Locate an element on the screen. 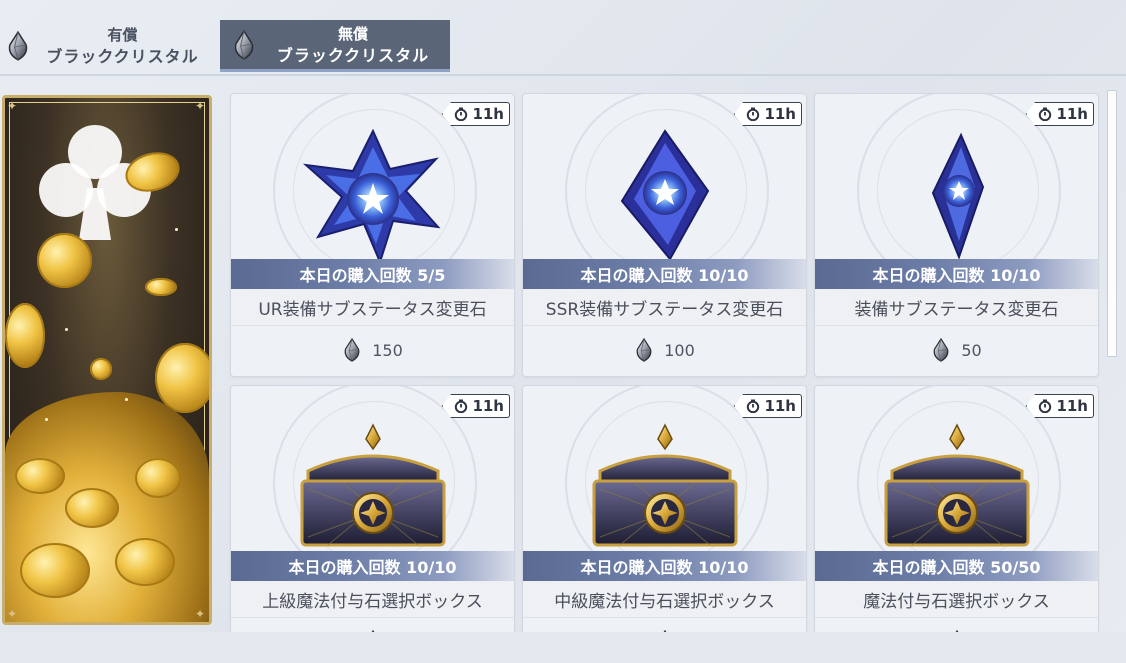 The image size is (1126, 663). tab-free-black-crystal: 無償 ブラッククリスタル is located at coordinates (335, 46).